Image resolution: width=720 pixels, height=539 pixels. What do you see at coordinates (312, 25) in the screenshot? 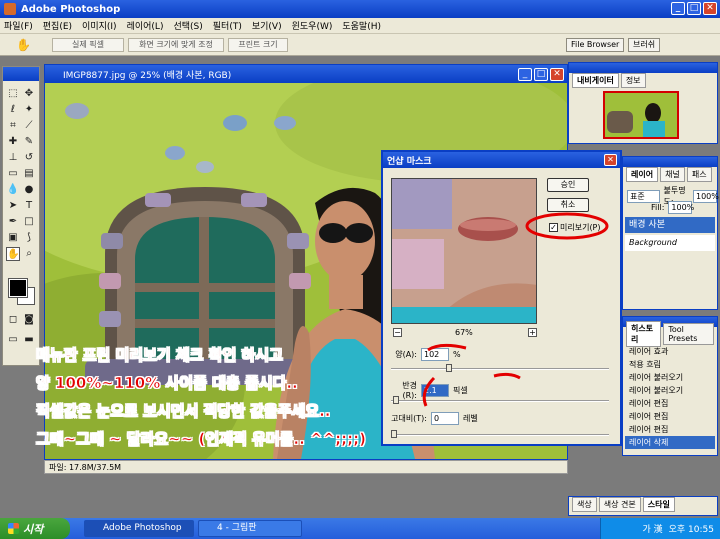
I see `menu-window: 윈도우(W)` at bounding box center [312, 25].